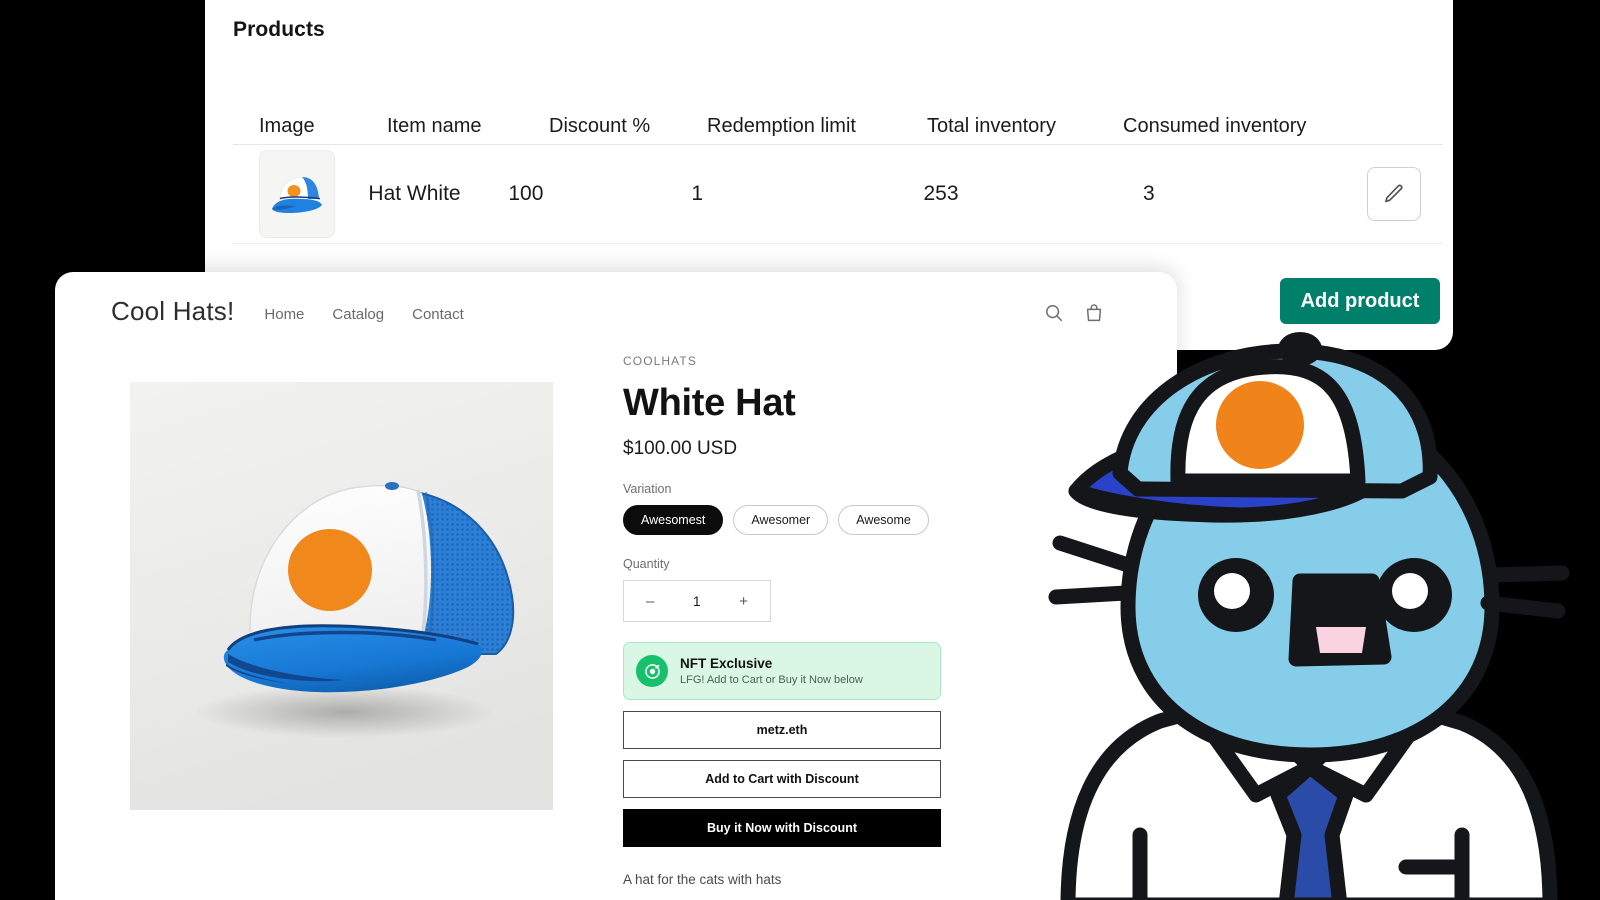  What do you see at coordinates (650, 601) in the screenshot?
I see `quantity-decrease-button: –` at bounding box center [650, 601].